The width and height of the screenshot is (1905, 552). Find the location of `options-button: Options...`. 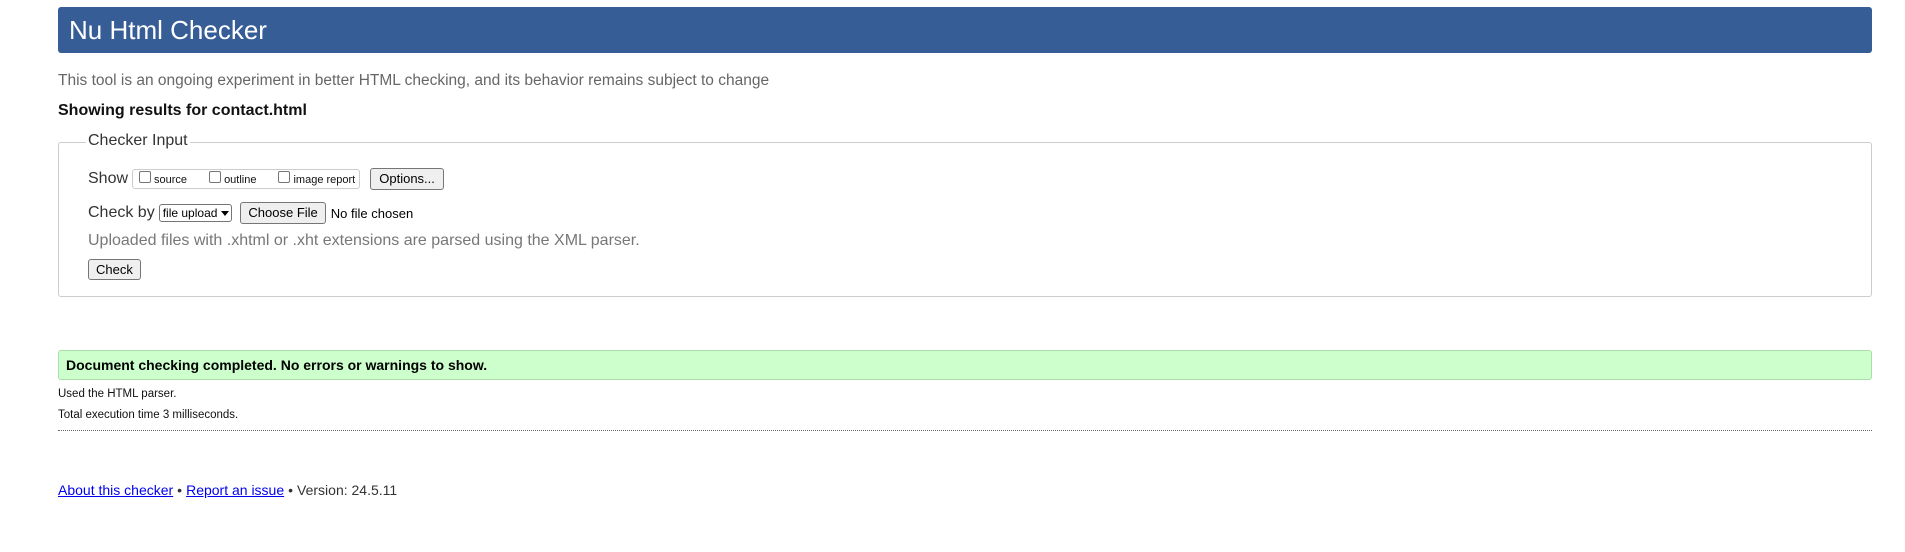

options-button: Options... is located at coordinates (407, 179).